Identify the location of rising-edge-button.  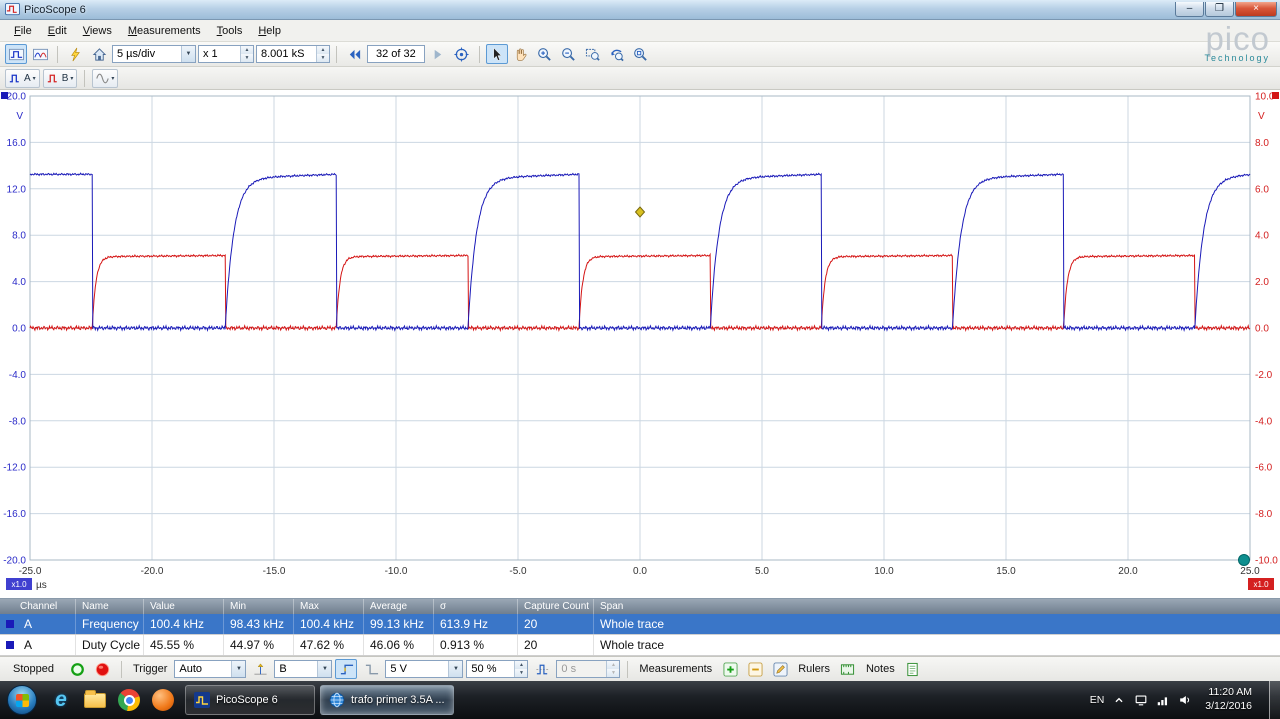
(346, 669).